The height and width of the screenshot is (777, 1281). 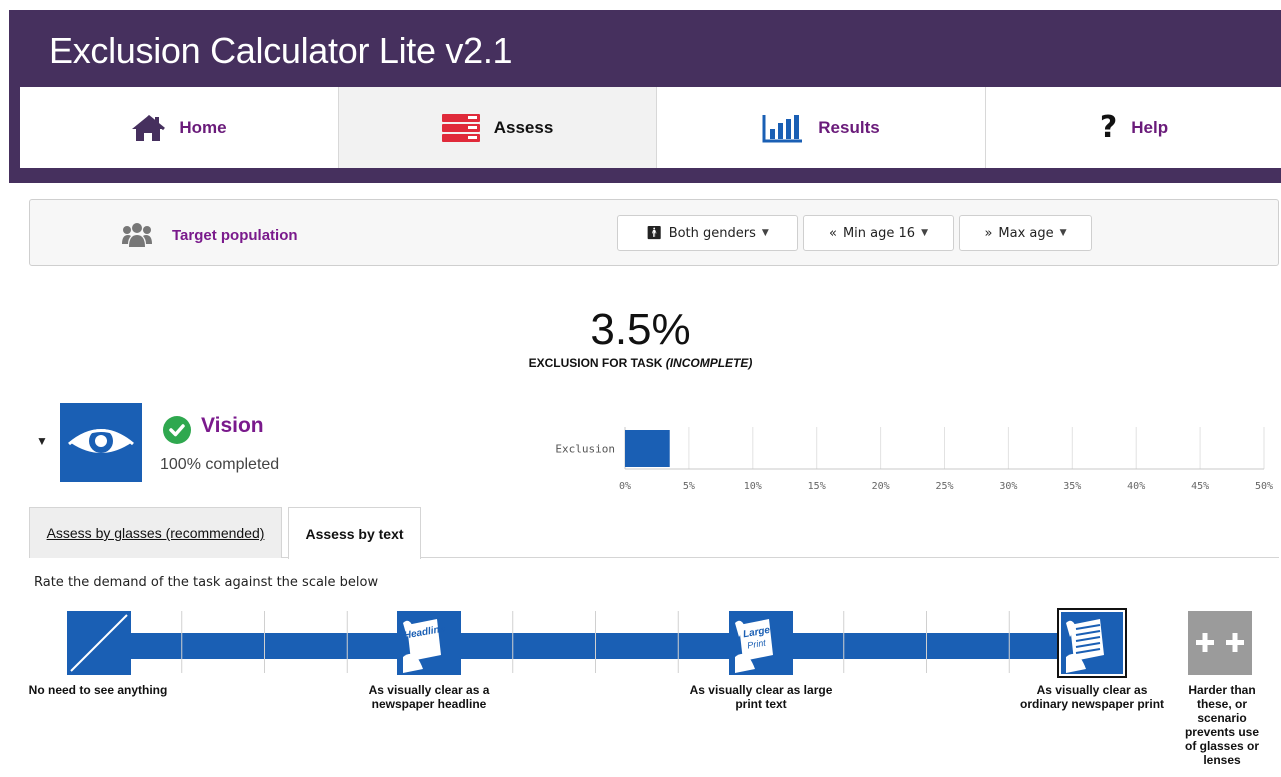 What do you see at coordinates (1072, 486) in the screenshot?
I see `x-tick-label: 35%` at bounding box center [1072, 486].